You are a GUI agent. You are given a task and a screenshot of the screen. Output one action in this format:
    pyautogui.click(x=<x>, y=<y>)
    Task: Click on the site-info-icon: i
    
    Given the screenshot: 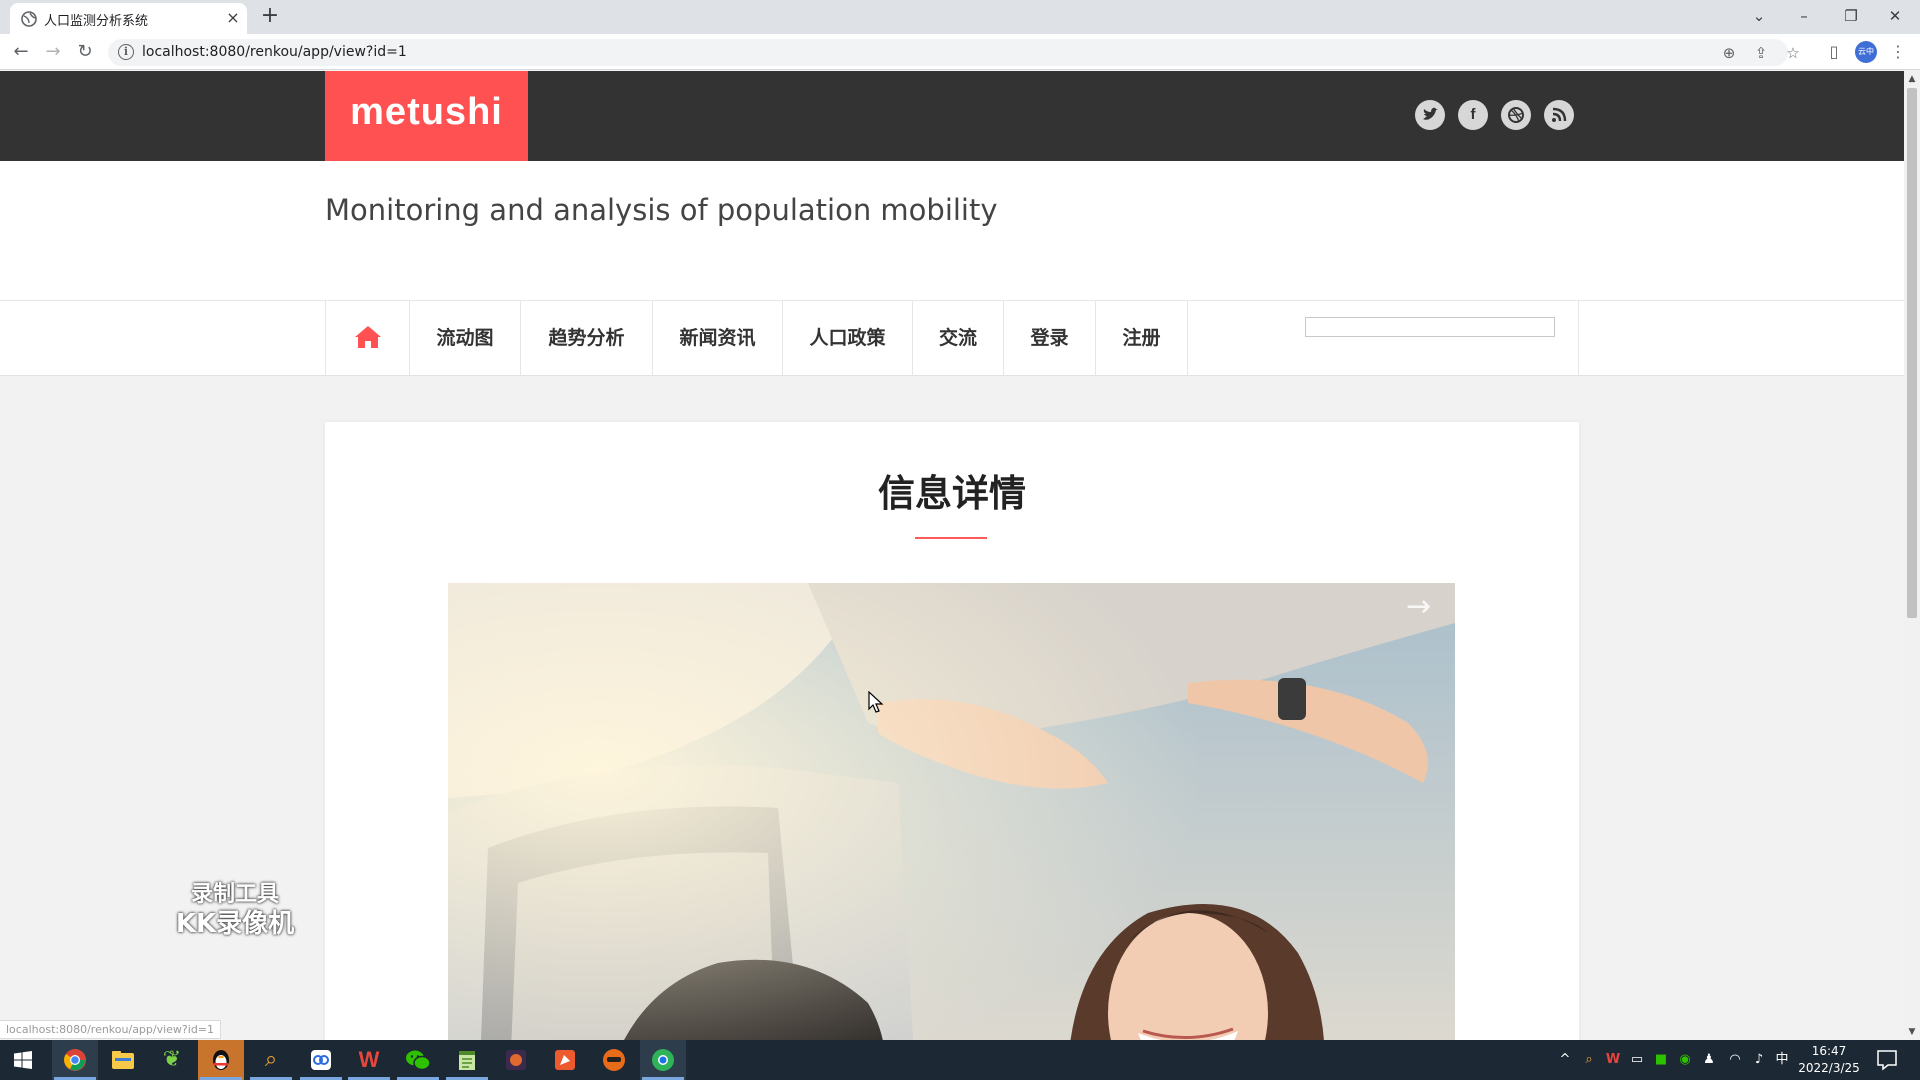 What is the action you would take?
    pyautogui.click(x=126, y=52)
    